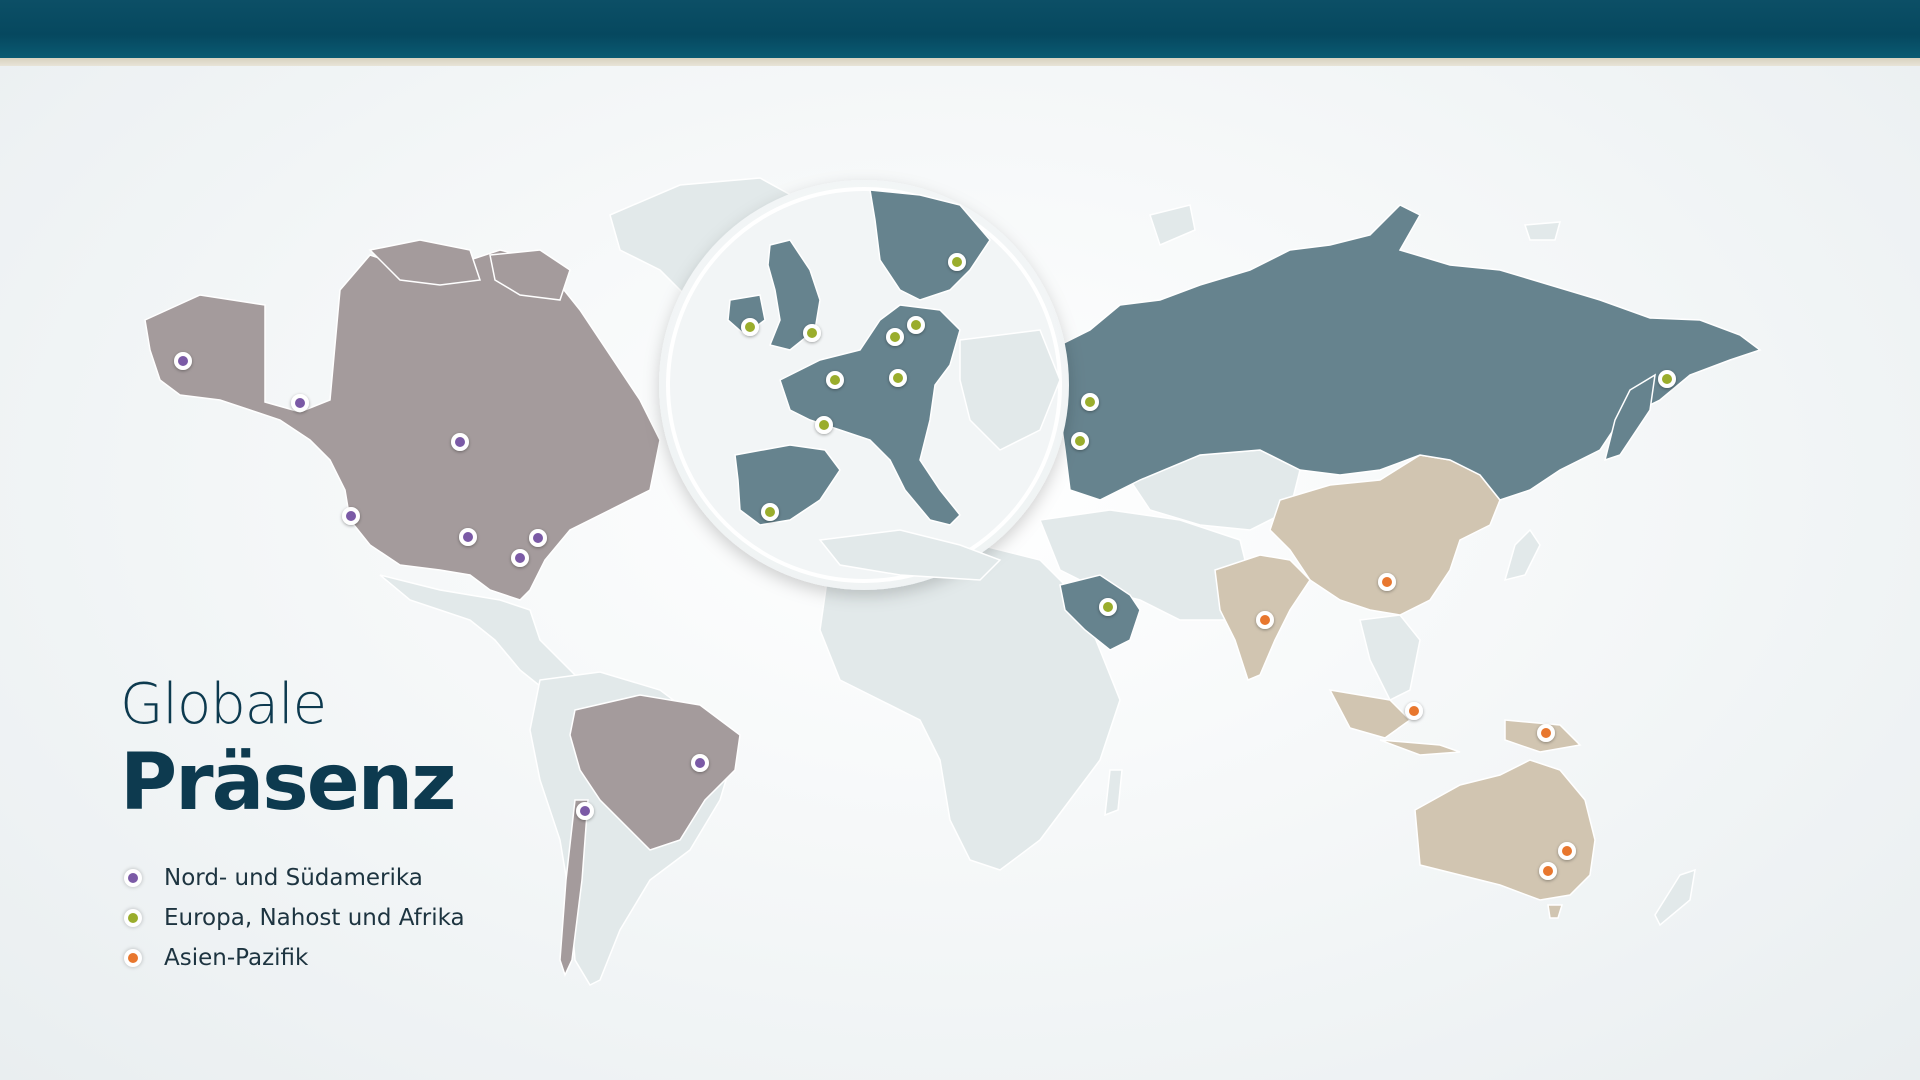 Image resolution: width=1920 pixels, height=1080 pixels. What do you see at coordinates (288, 783) in the screenshot?
I see `page-title-line2: Präsenz` at bounding box center [288, 783].